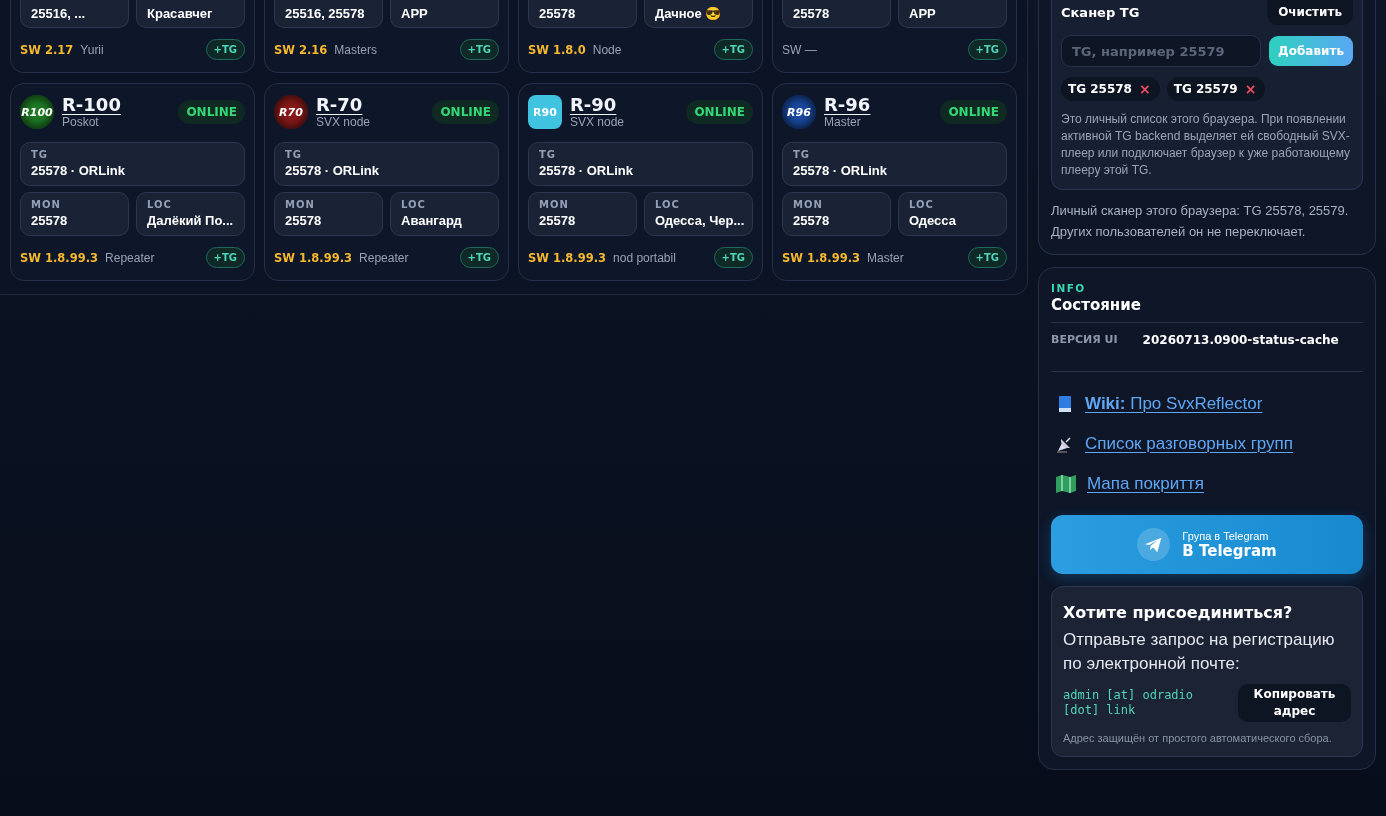  Describe the element at coordinates (847, 105) in the screenshot. I see `station-name-link: R-96` at that location.